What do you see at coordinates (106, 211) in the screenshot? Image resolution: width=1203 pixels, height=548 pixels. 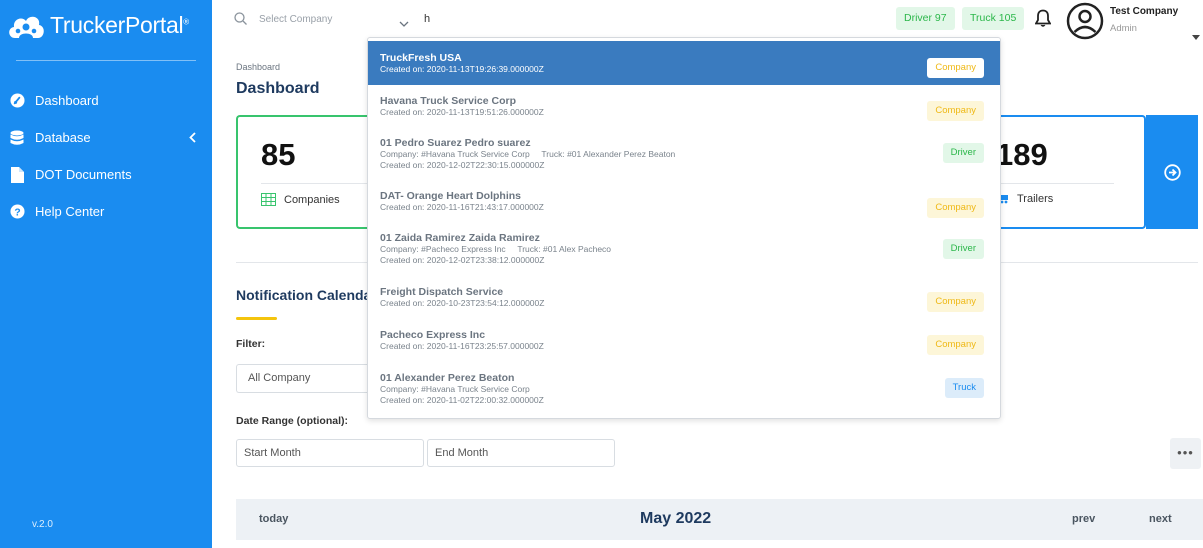 I see `sidebar-item-help-center: ? Help Center` at bounding box center [106, 211].